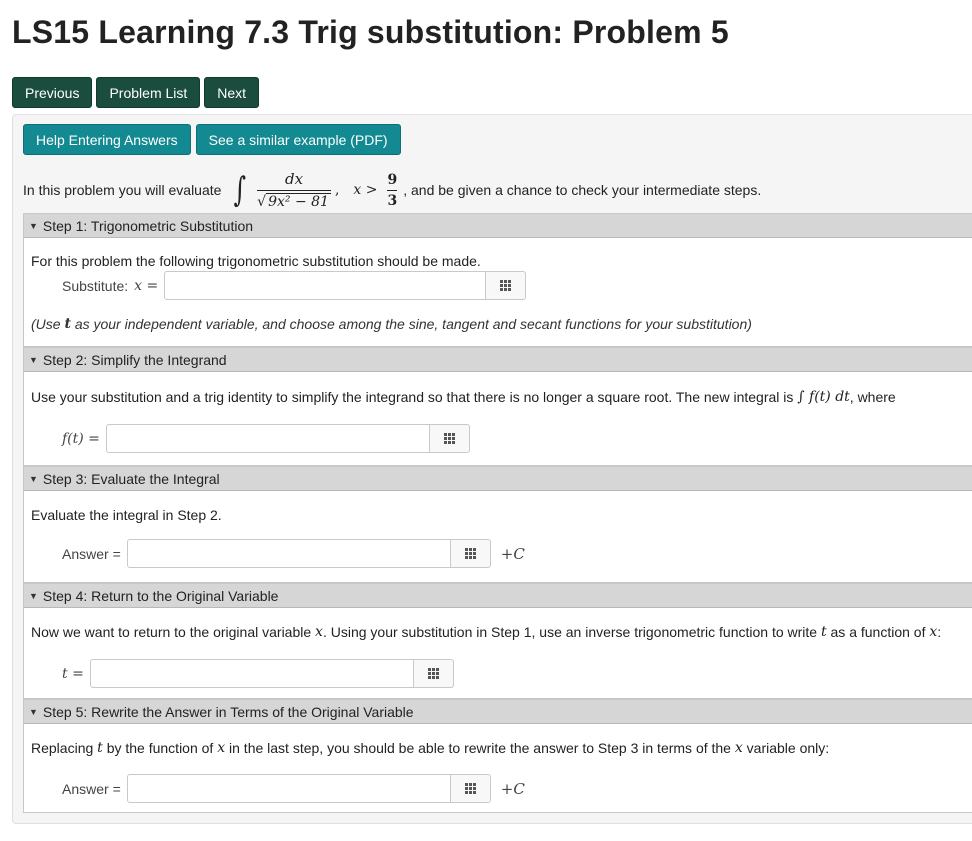 Image resolution: width=972 pixels, height=841 pixels. Describe the element at coordinates (498, 479) in the screenshot. I see `step-3-header: ▼ Step 3: Evaluate the Integral` at that location.